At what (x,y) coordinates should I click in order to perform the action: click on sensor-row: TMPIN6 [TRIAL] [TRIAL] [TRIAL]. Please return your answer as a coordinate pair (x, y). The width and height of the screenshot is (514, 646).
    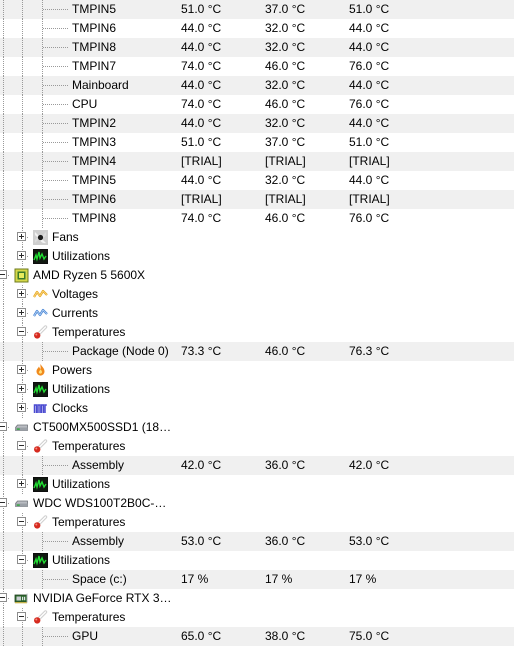
    Looking at the image, I should click on (257, 199).